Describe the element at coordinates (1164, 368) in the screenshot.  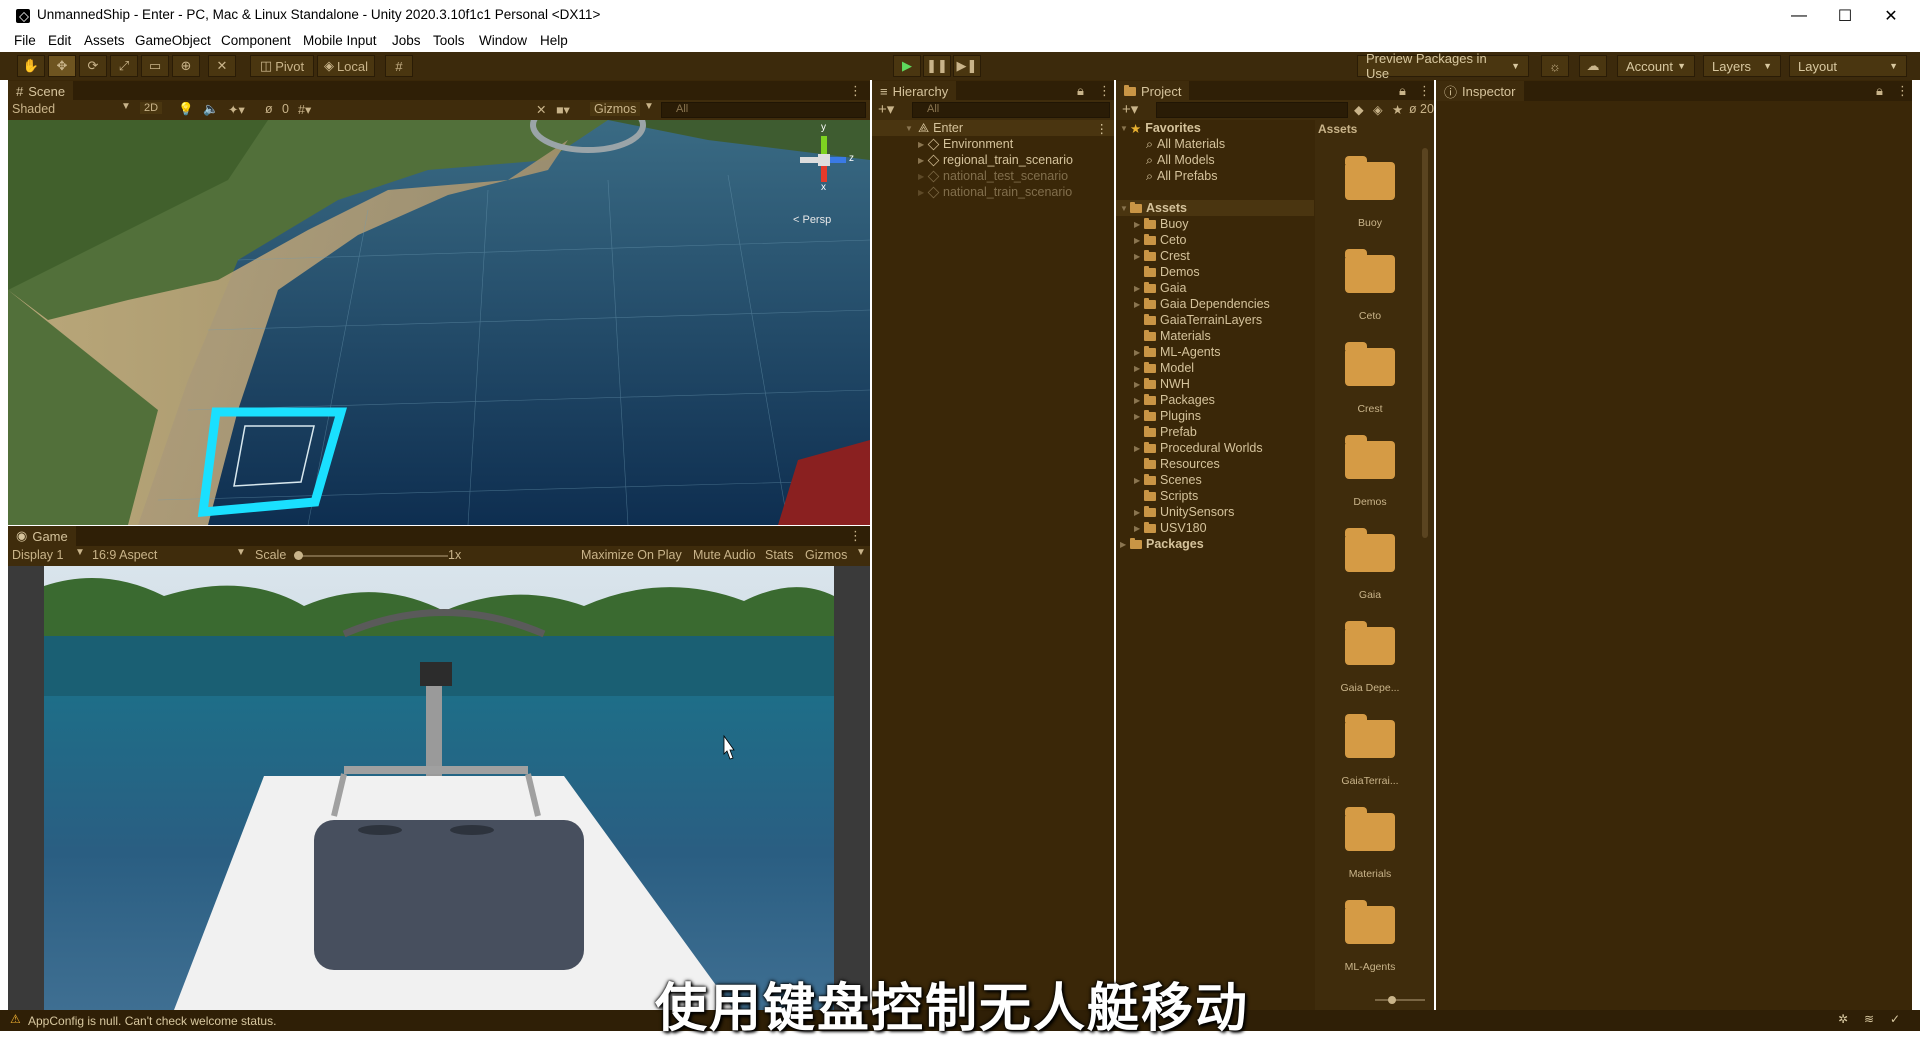
I see `asset-folder-item: ▶ Model` at that location.